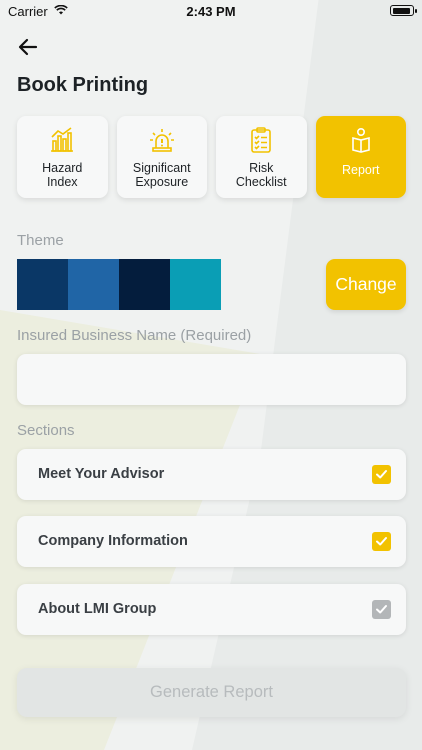 Image resolution: width=422 pixels, height=750 pixels. What do you see at coordinates (360, 140) in the screenshot?
I see `report-reader-icon` at bounding box center [360, 140].